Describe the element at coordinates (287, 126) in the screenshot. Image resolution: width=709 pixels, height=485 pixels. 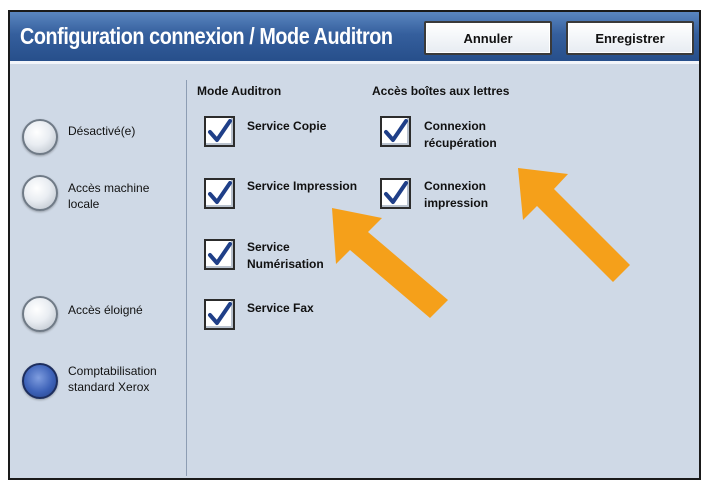
I see `copy-service-label: Service Copie` at that location.